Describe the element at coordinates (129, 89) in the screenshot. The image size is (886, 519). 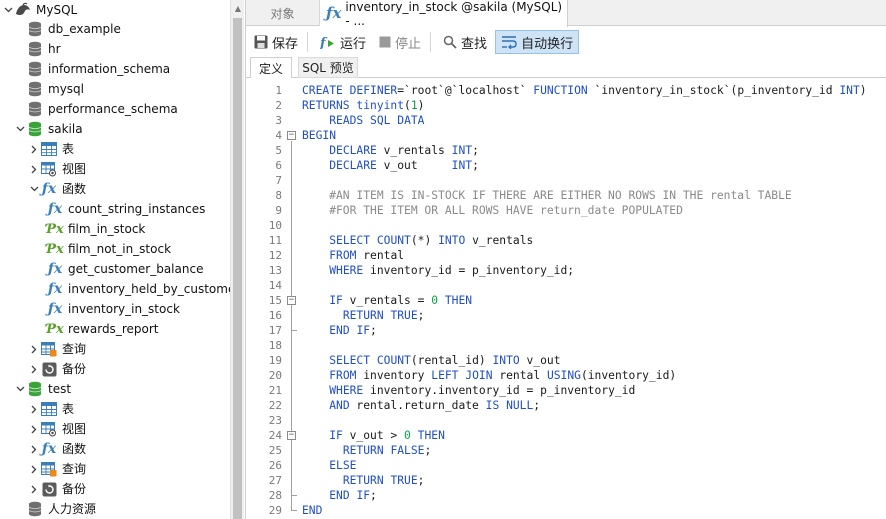
I see `tree-item-database: mysql` at that location.